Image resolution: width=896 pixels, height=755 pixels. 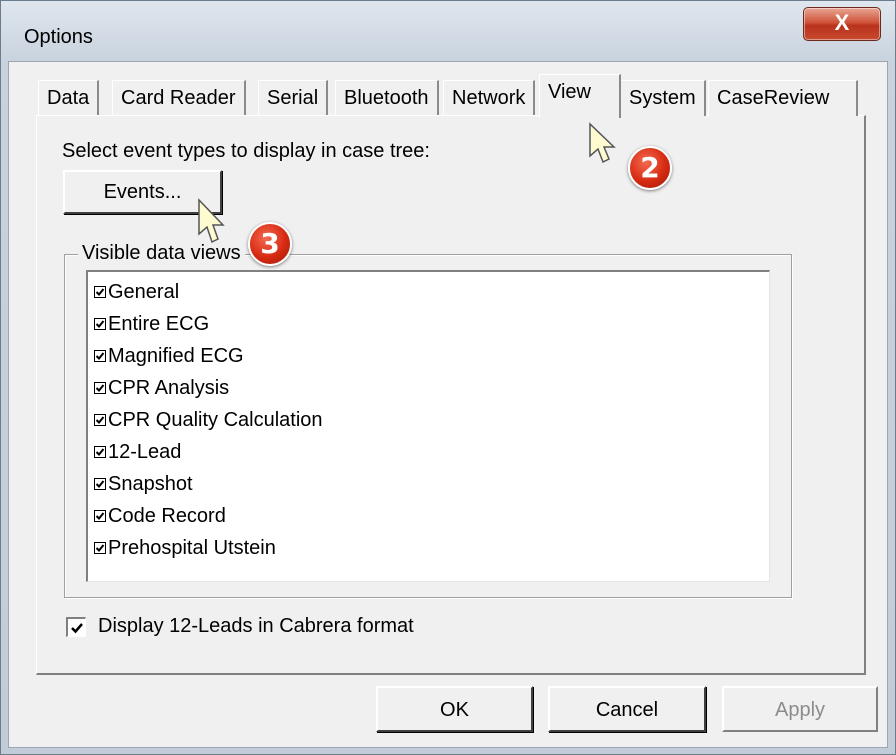 I want to click on tab-casereview: CaseReview, so click(x=783, y=98).